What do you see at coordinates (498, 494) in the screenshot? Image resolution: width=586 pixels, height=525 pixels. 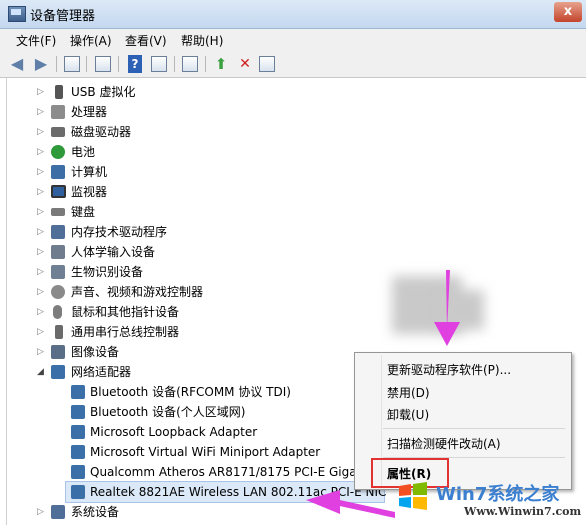 I see `watermark-brand: Win7系统之家` at bounding box center [498, 494].